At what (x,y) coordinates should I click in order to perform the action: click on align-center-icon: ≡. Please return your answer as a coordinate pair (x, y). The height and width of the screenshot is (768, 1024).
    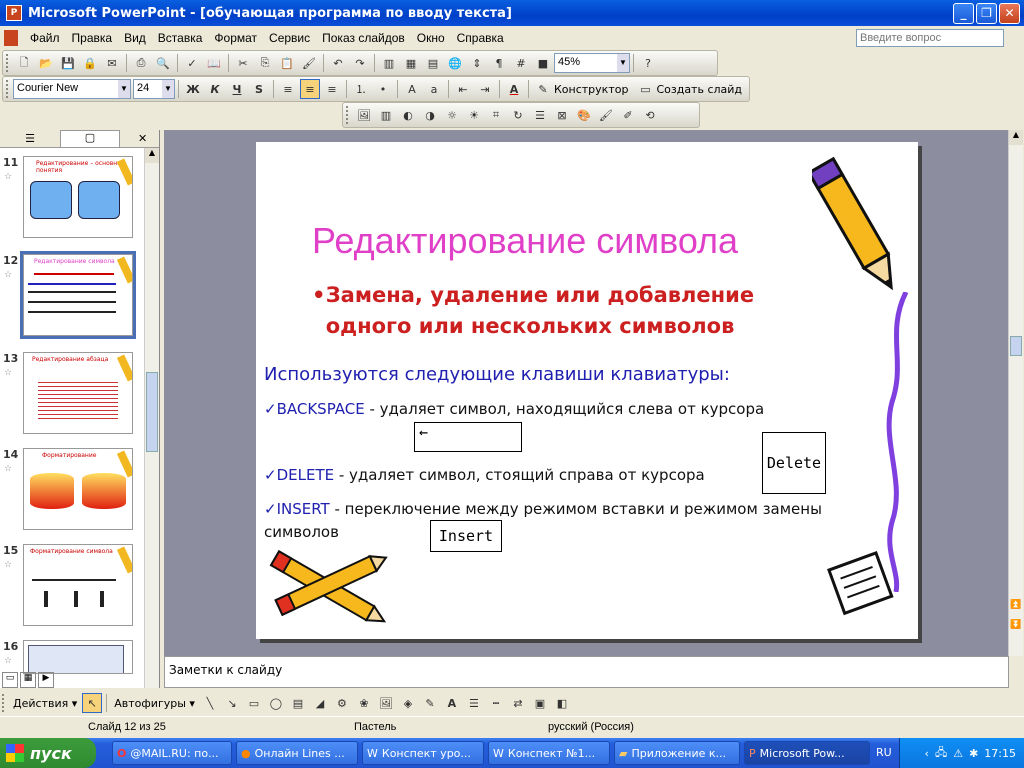
    Looking at the image, I should click on (310, 89).